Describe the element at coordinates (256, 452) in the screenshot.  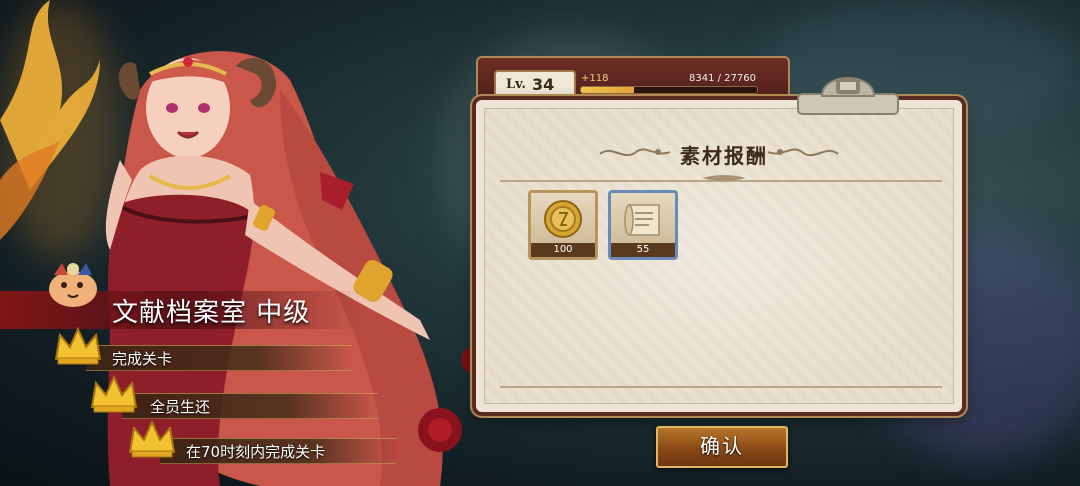
I see `objective-text: 在70时刻内完成关卡` at that location.